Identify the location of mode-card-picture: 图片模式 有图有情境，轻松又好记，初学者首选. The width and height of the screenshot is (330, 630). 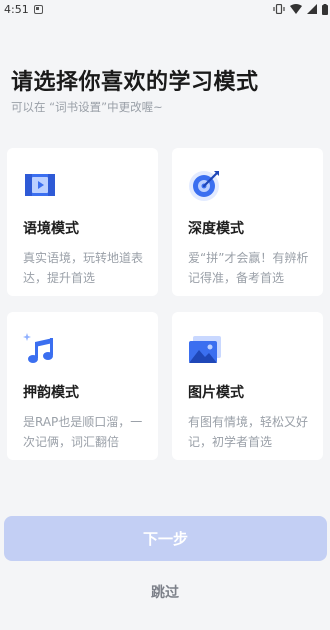
(247, 386).